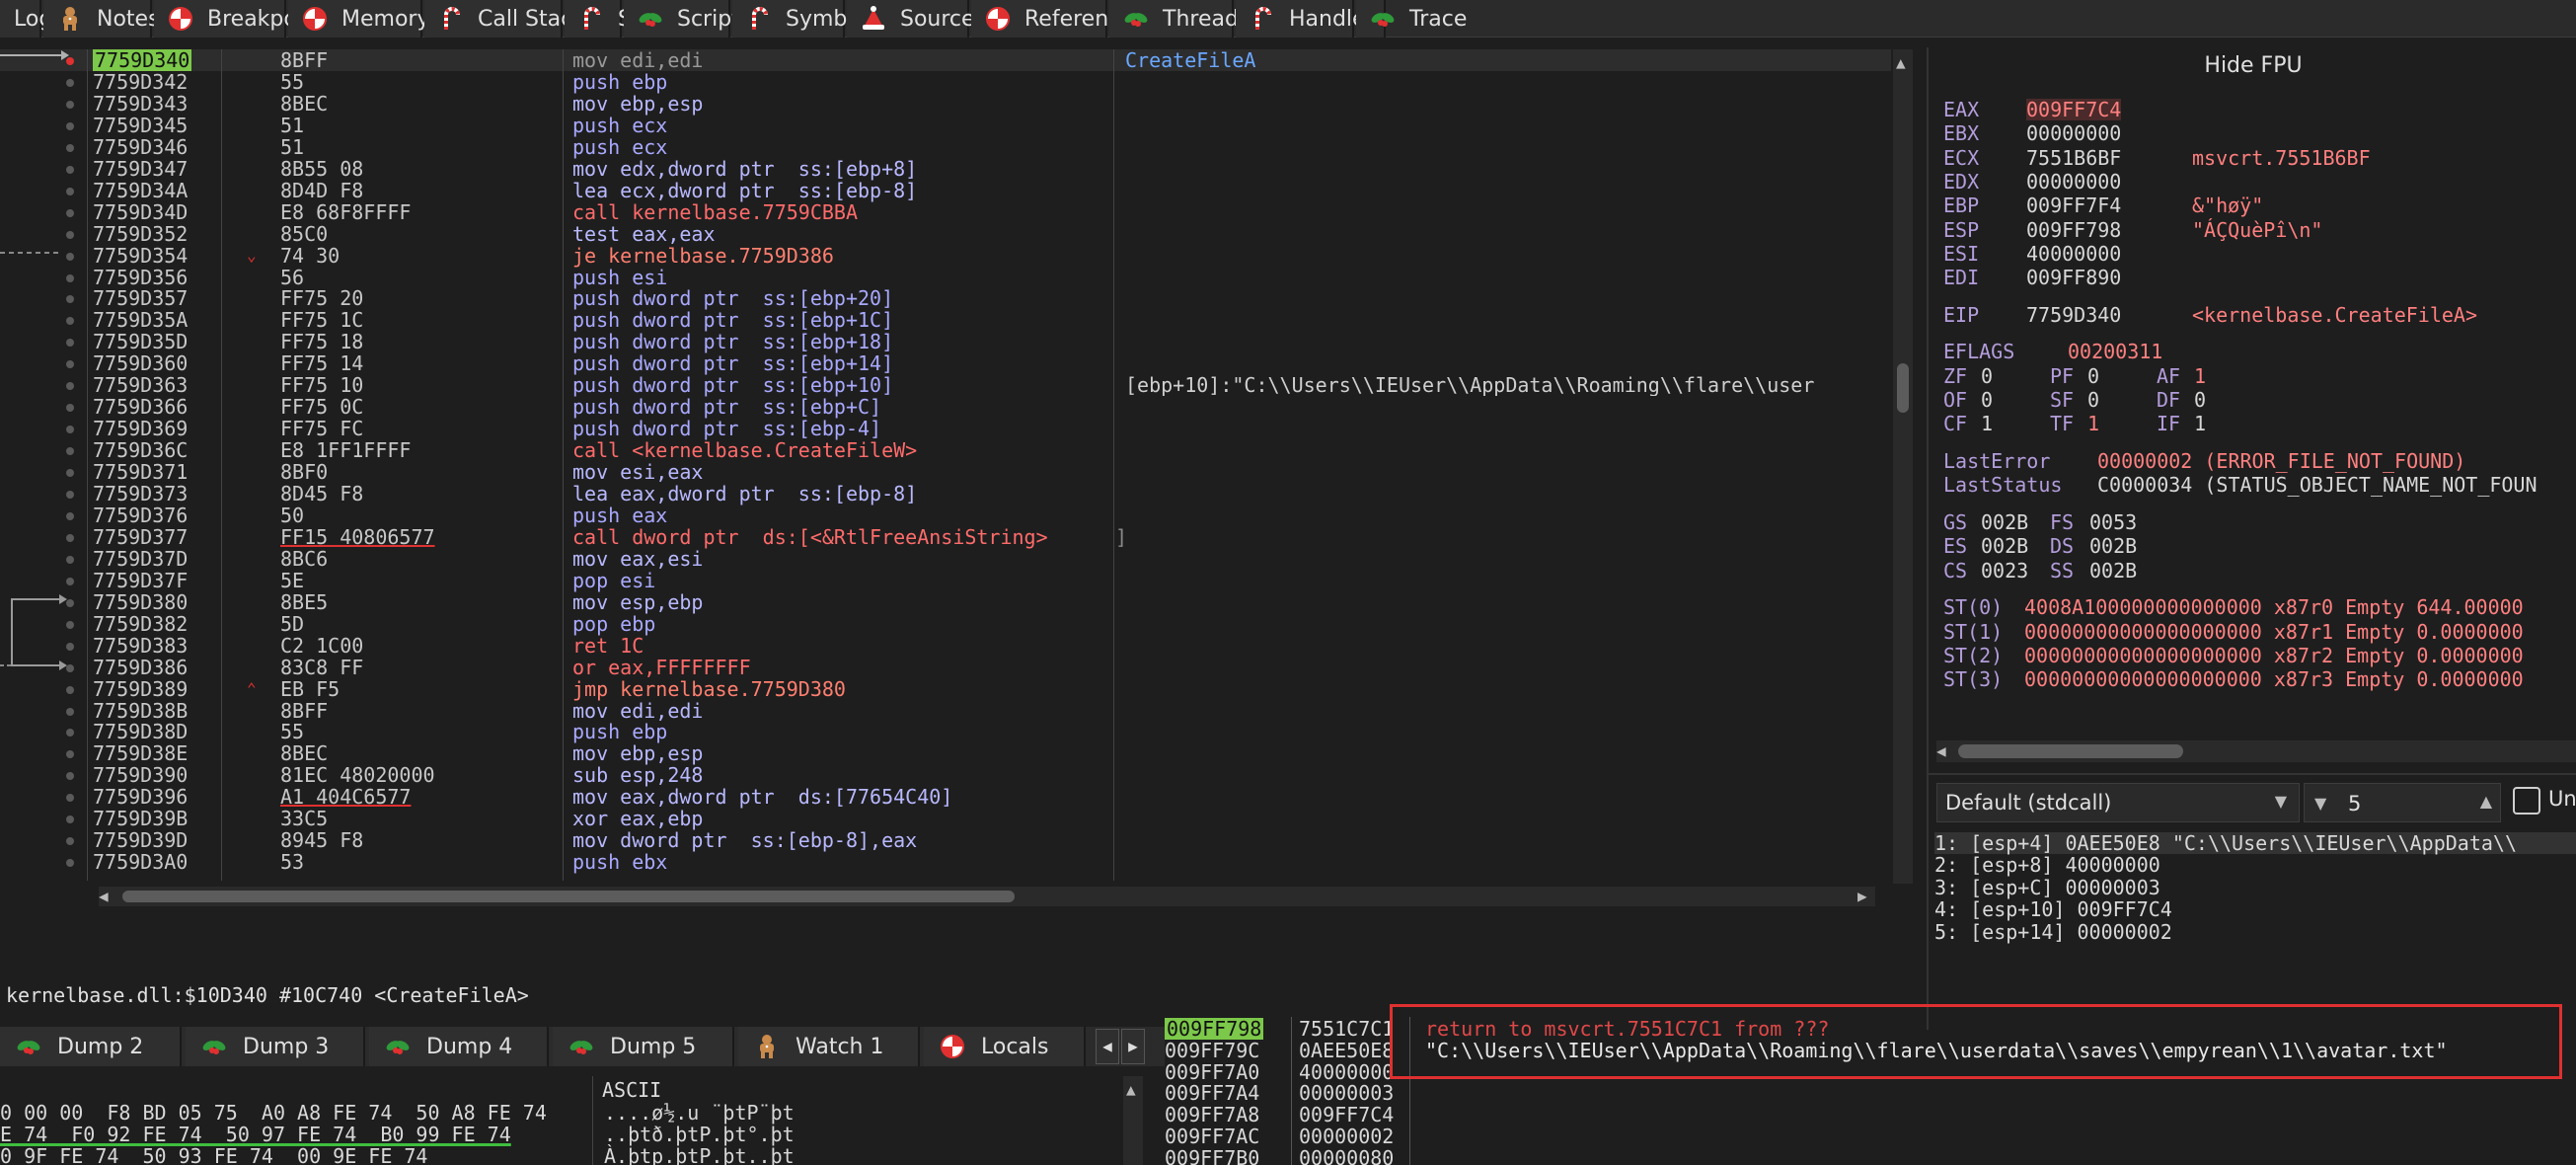 Image resolution: width=2576 pixels, height=1165 pixels. Describe the element at coordinates (1306, 19) in the screenshot. I see `tab-handles: Handles` at that location.